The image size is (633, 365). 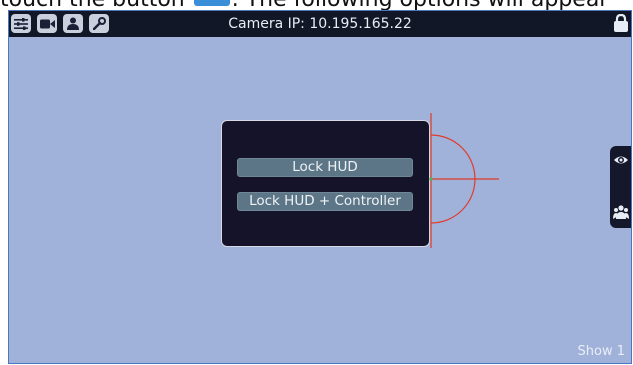 What do you see at coordinates (325, 167) in the screenshot?
I see `lock-hud-button: Lock HUD` at bounding box center [325, 167].